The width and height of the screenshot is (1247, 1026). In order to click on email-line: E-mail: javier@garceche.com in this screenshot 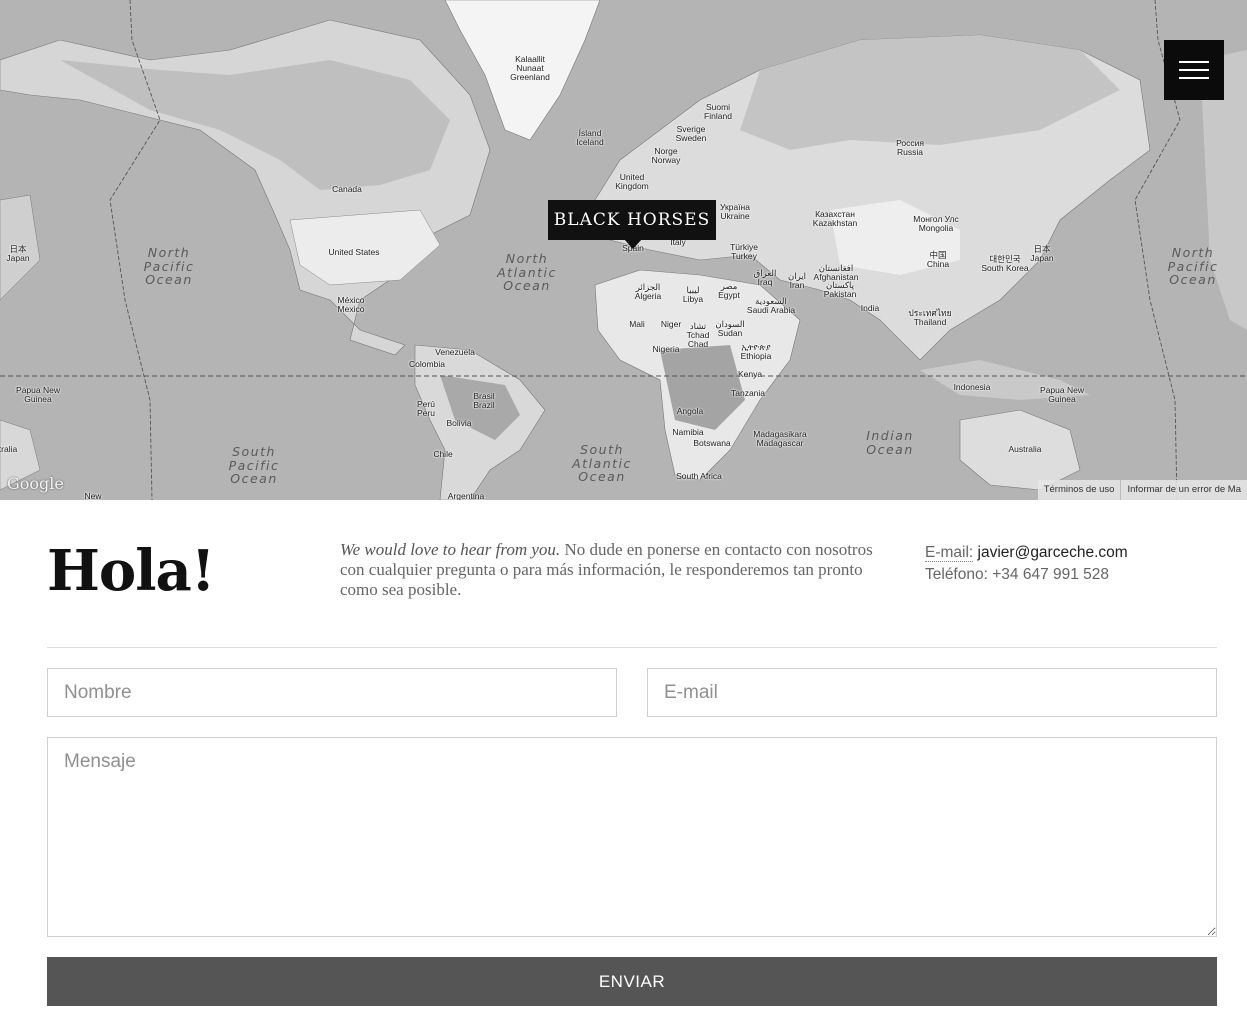, I will do `click(1026, 553)`.